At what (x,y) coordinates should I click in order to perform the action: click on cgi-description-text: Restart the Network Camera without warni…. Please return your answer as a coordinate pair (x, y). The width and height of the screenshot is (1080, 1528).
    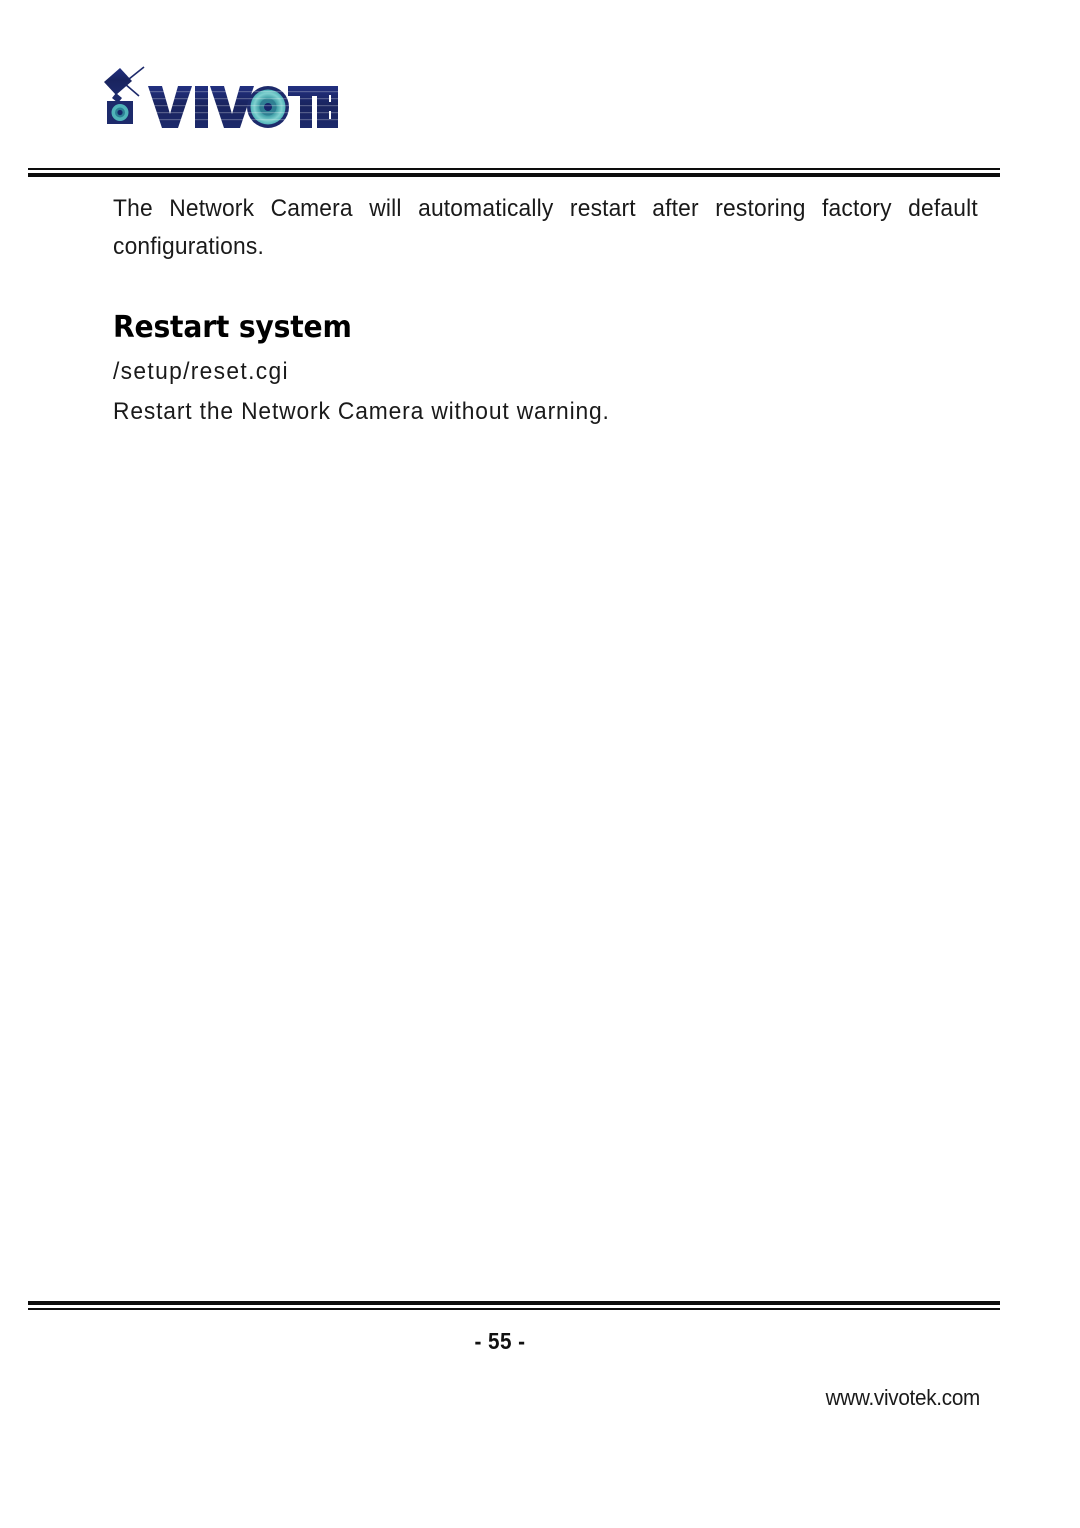
    Looking at the image, I should click on (361, 411).